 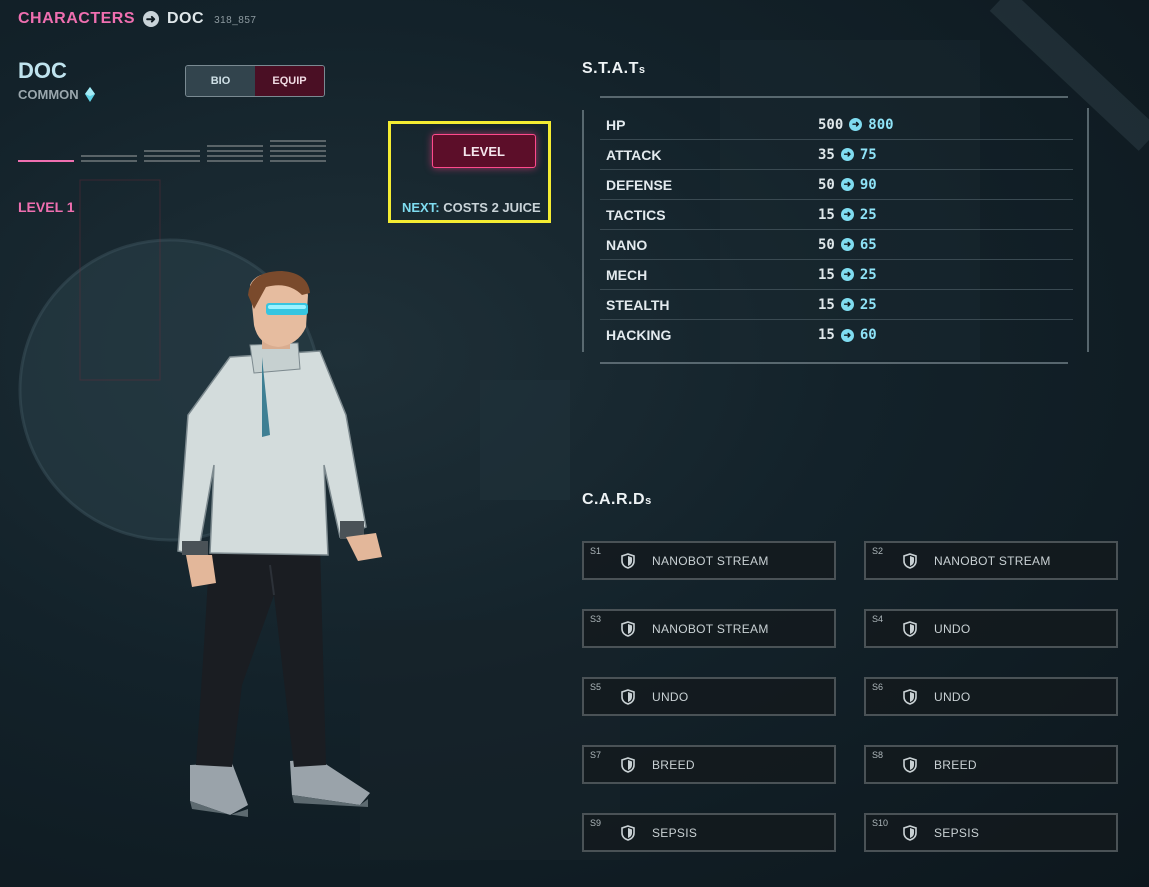 I want to click on card-slot-label: S8, so click(x=878, y=755).